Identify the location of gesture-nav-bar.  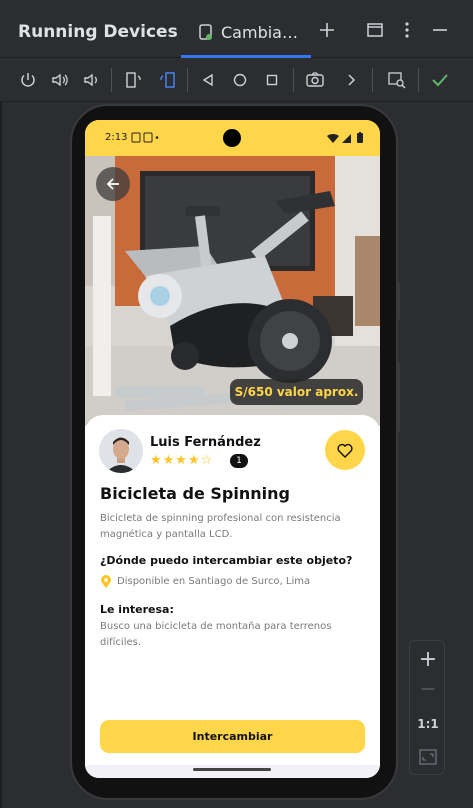
(232, 771).